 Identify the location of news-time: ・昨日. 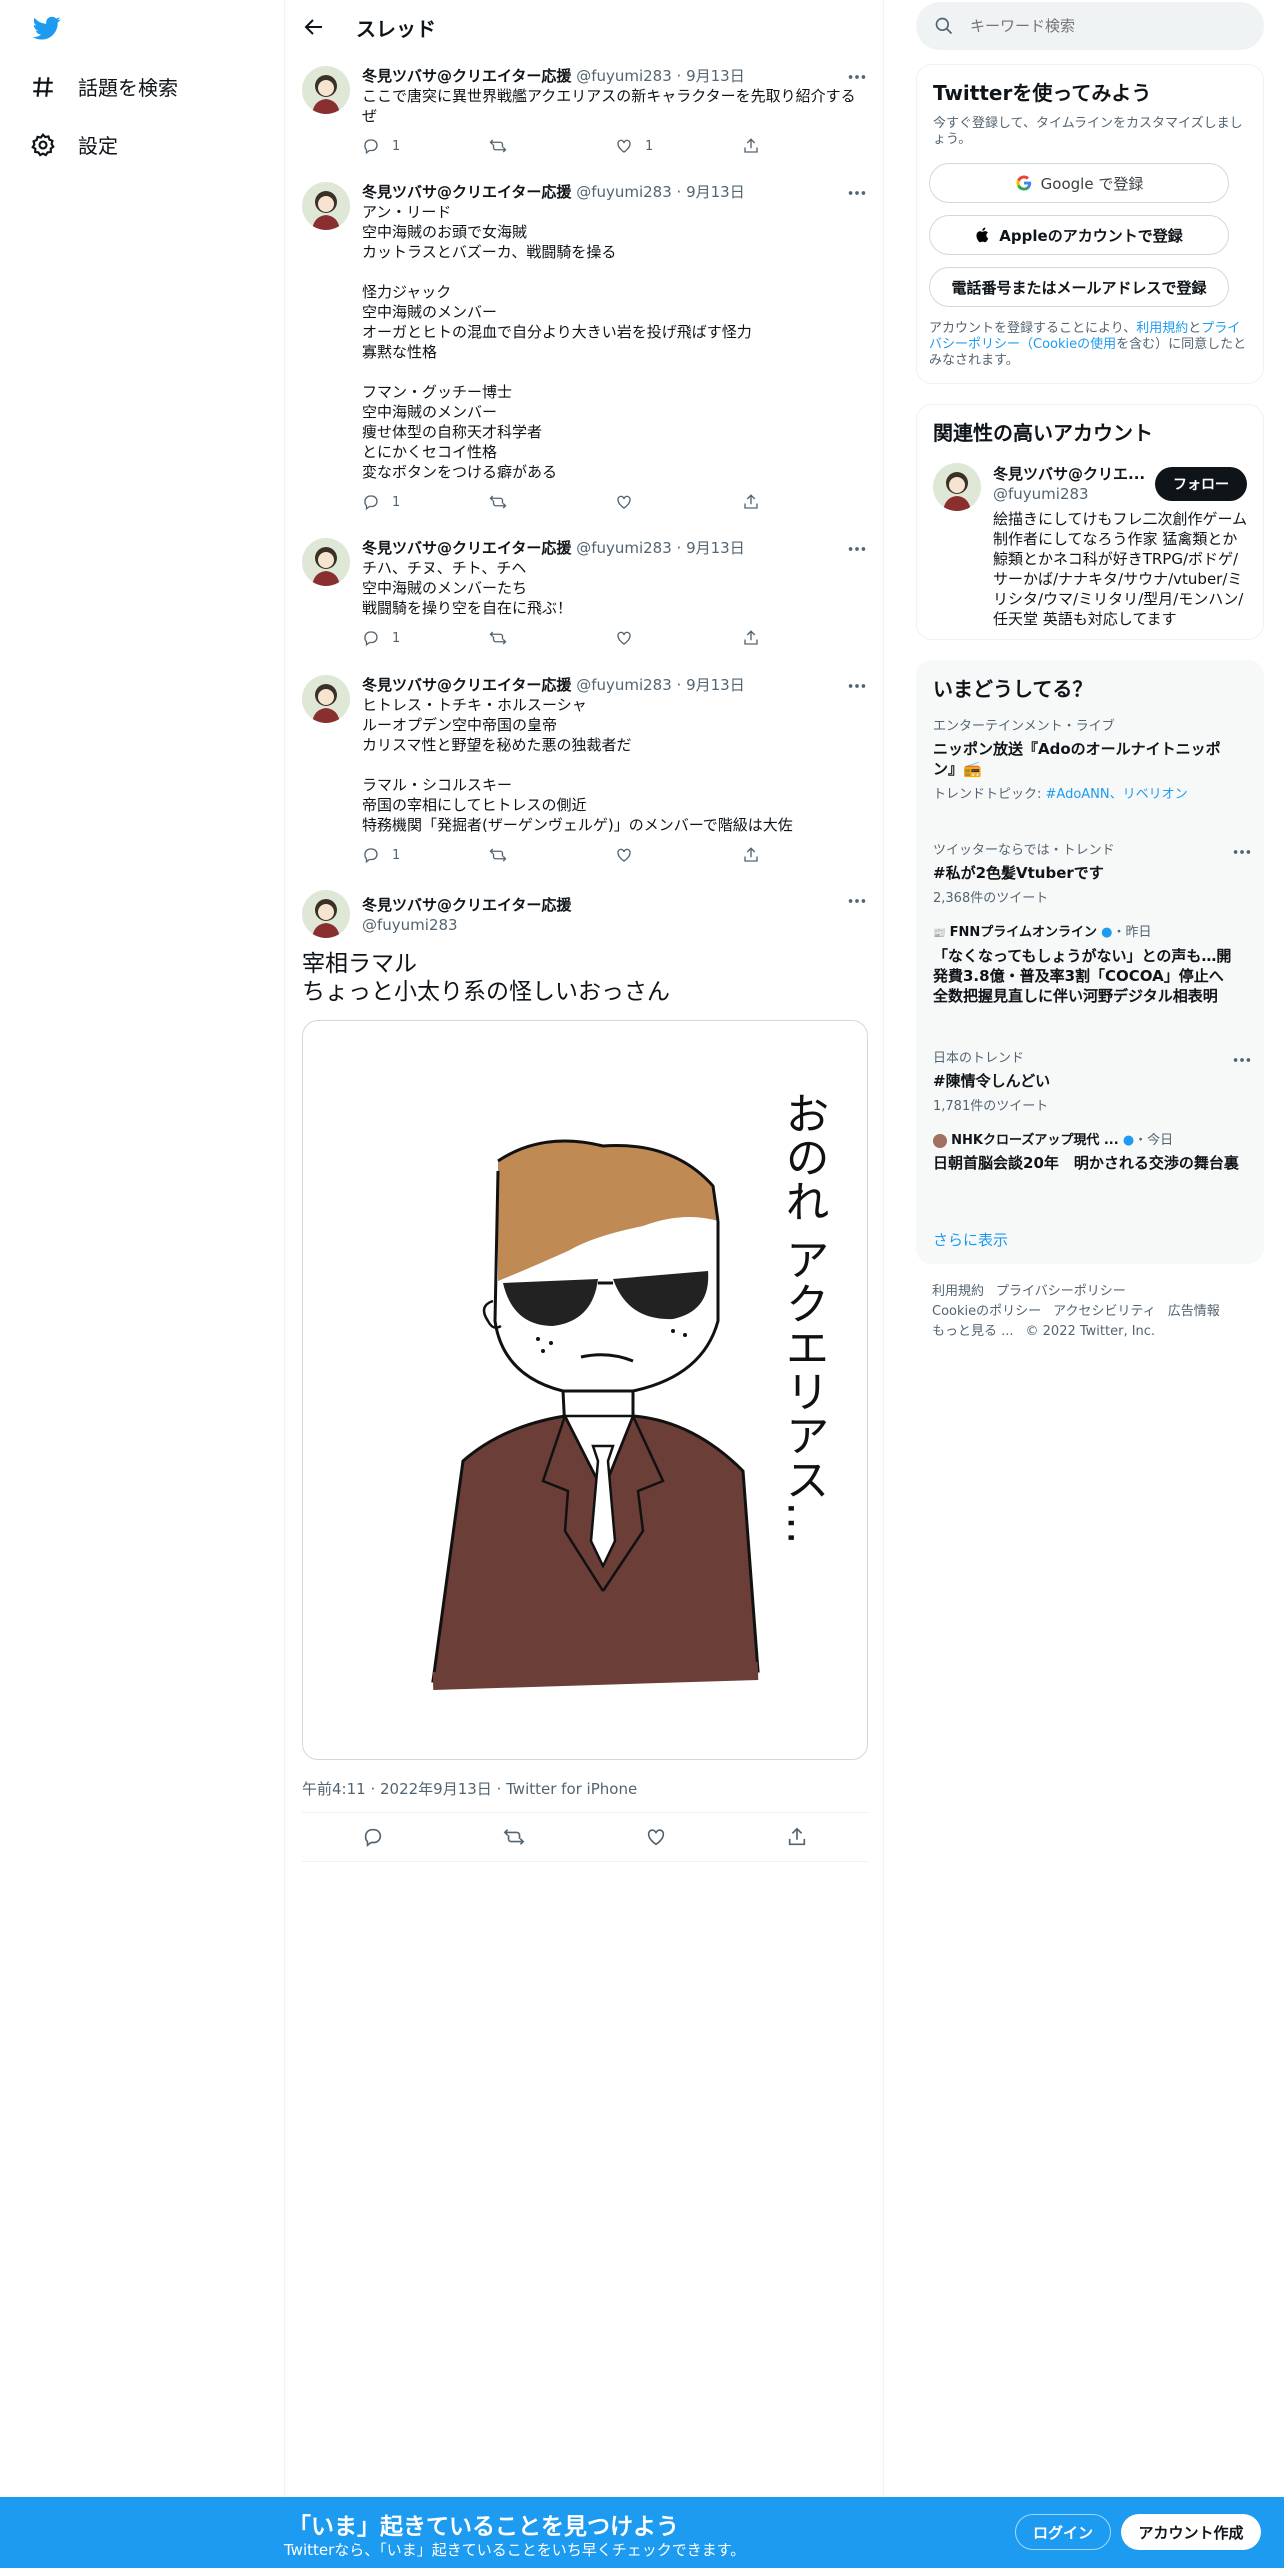
(1132, 932).